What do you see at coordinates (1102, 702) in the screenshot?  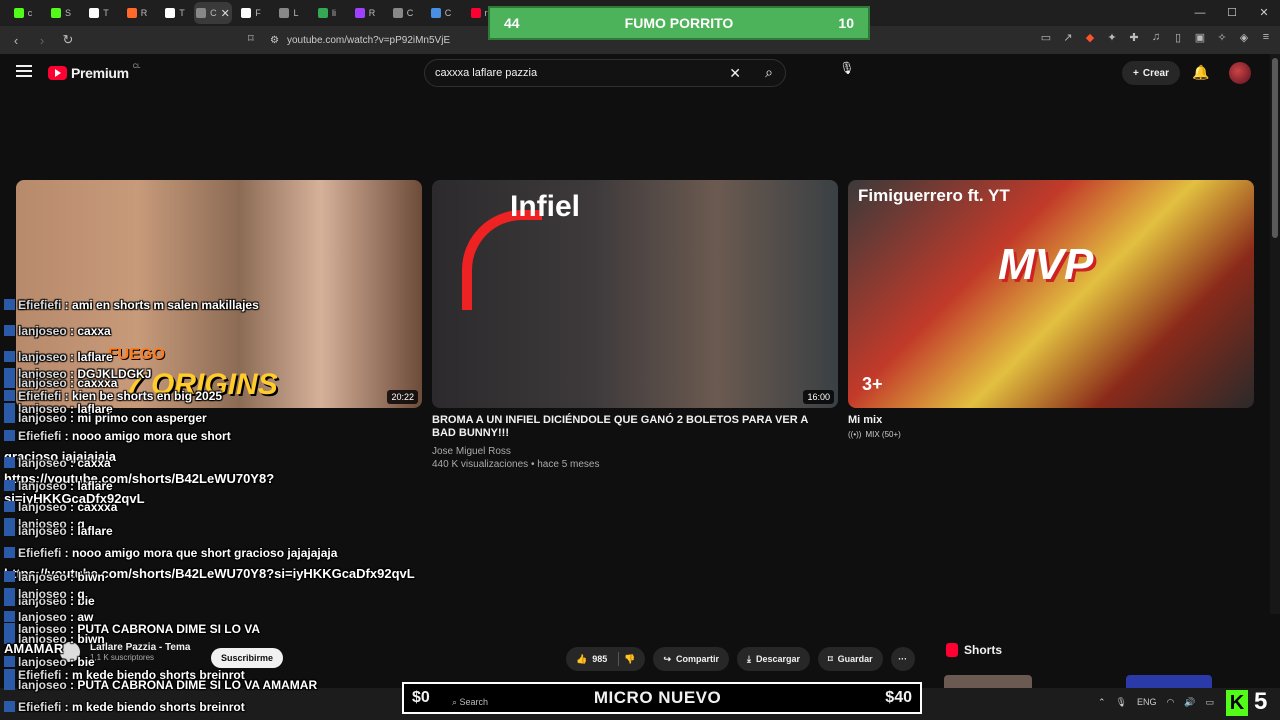 I see `chevron-up-icon: ⌃` at bounding box center [1102, 702].